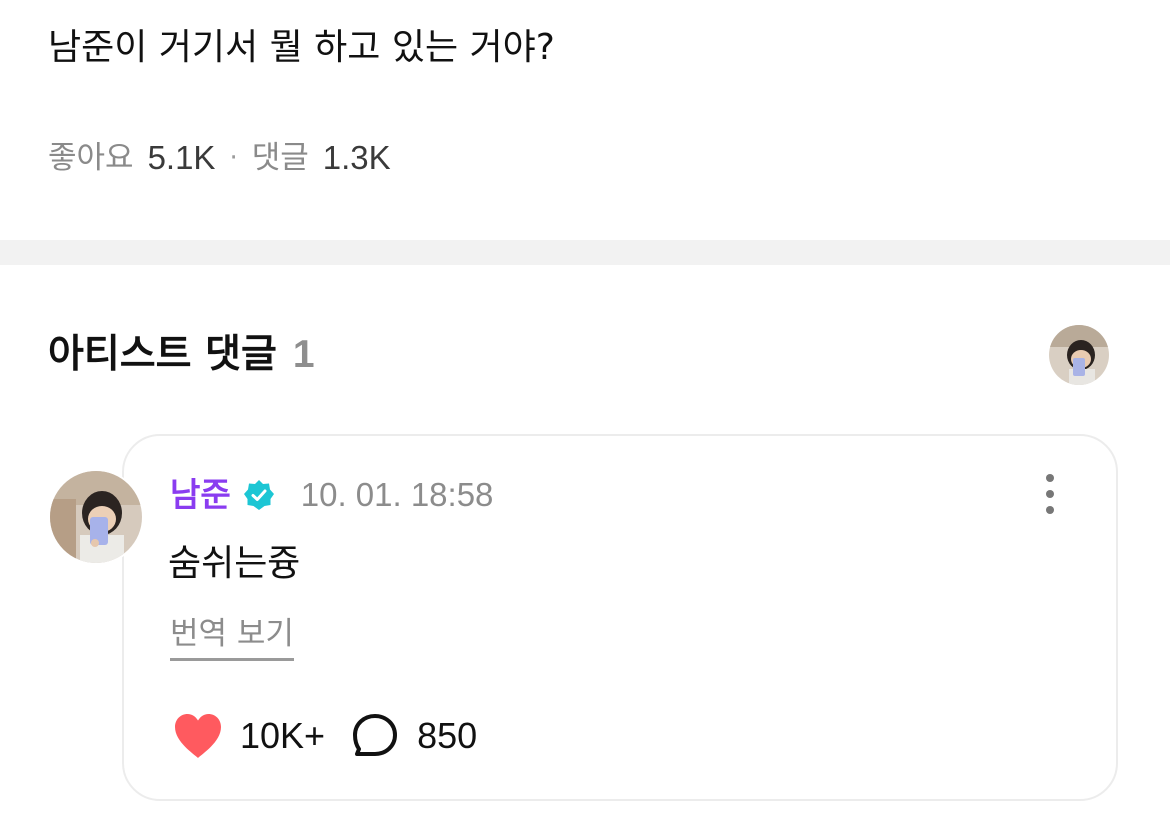  What do you see at coordinates (1050, 494) in the screenshot?
I see `more-vertical-icon` at bounding box center [1050, 494].